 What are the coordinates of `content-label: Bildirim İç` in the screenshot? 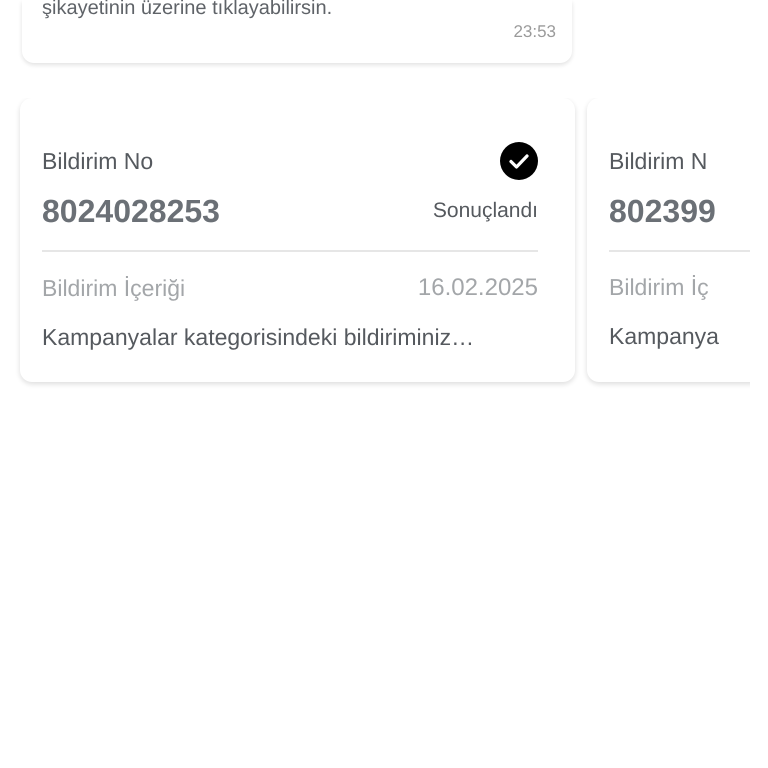 It's located at (659, 287).